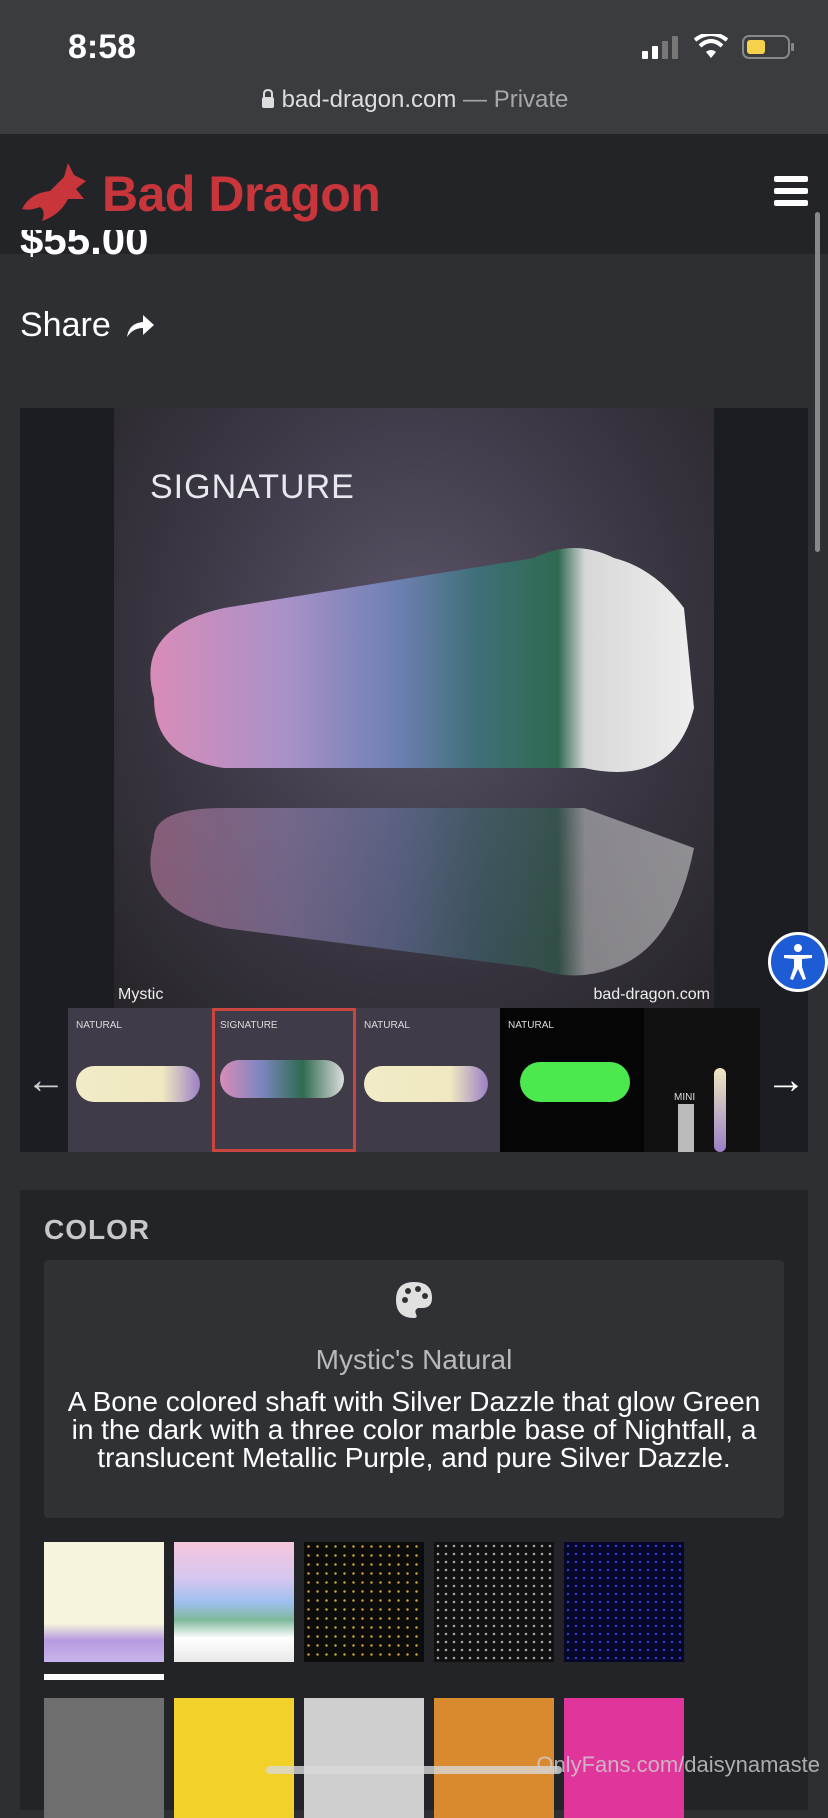 This screenshot has width=828, height=1818. I want to click on dragon-logo-icon, so click(55, 194).